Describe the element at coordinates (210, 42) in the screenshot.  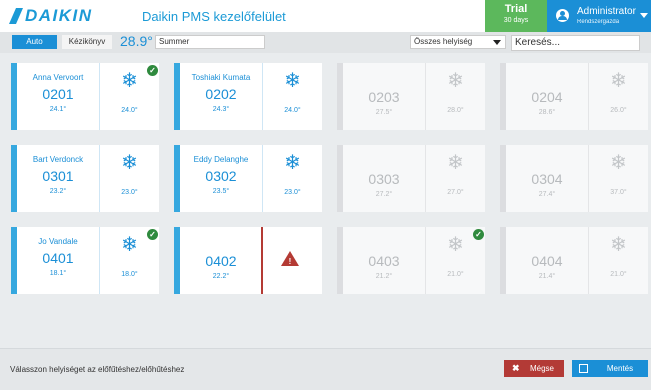
I see `season-field: Summer` at that location.